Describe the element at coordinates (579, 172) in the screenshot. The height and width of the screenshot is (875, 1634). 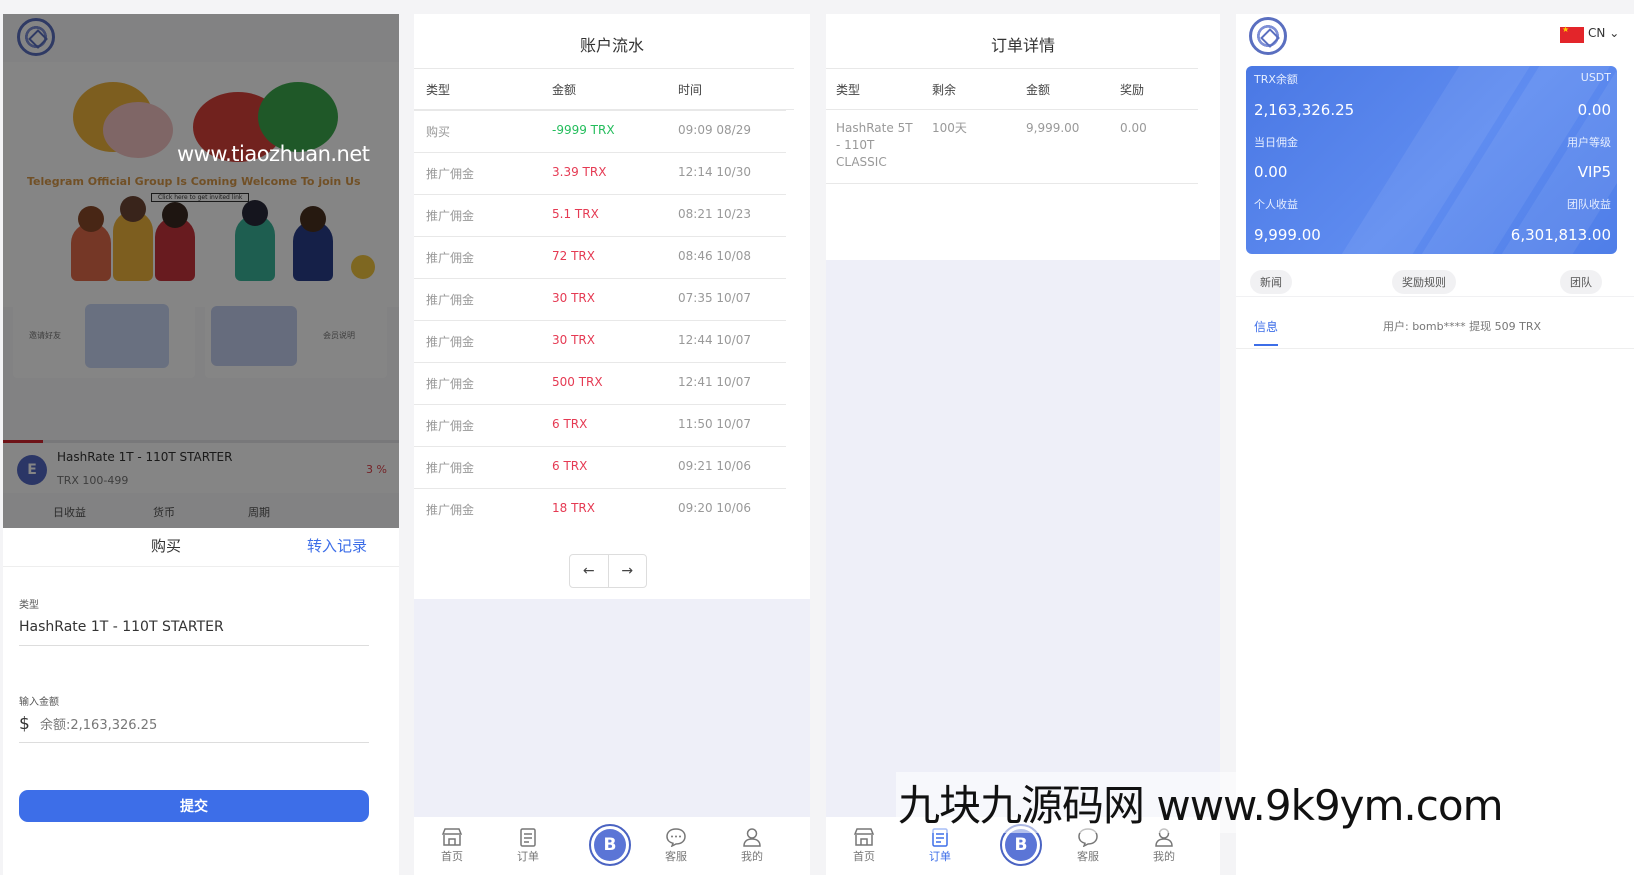
I see `row-amount: 3.39 TRX` at that location.